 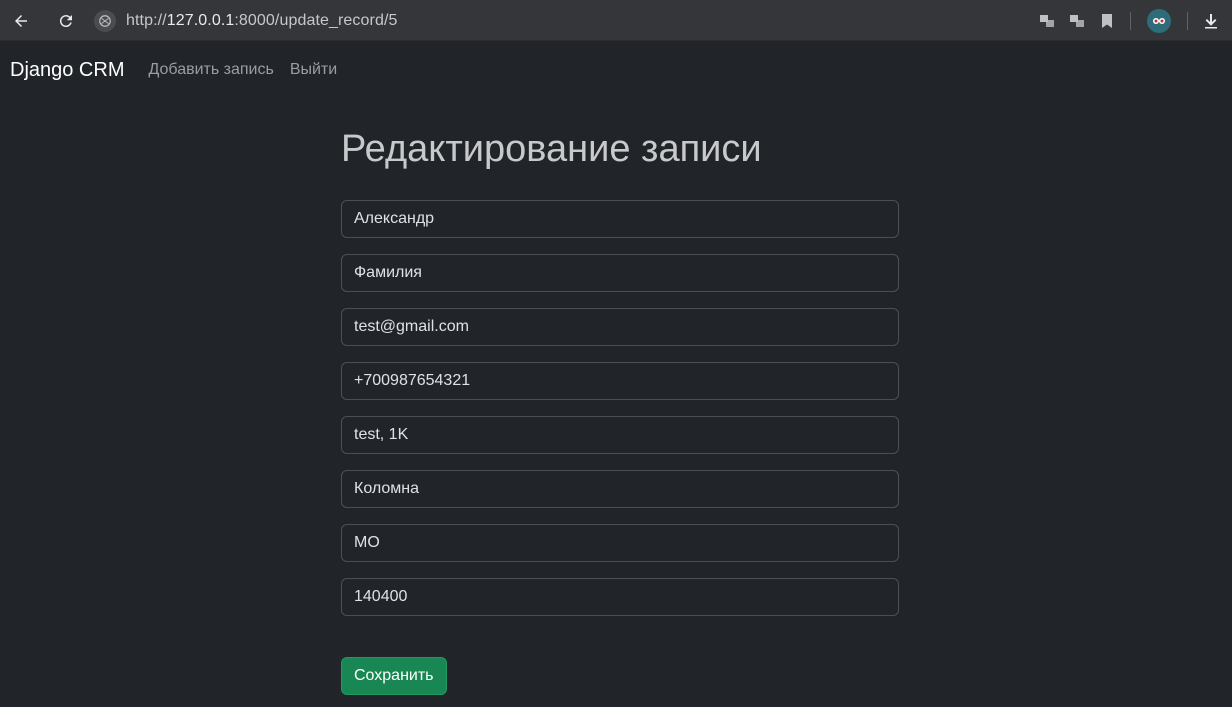 What do you see at coordinates (262, 20) in the screenshot?
I see `url-text: http://127.0.0.1:8000/update_record/5` at bounding box center [262, 20].